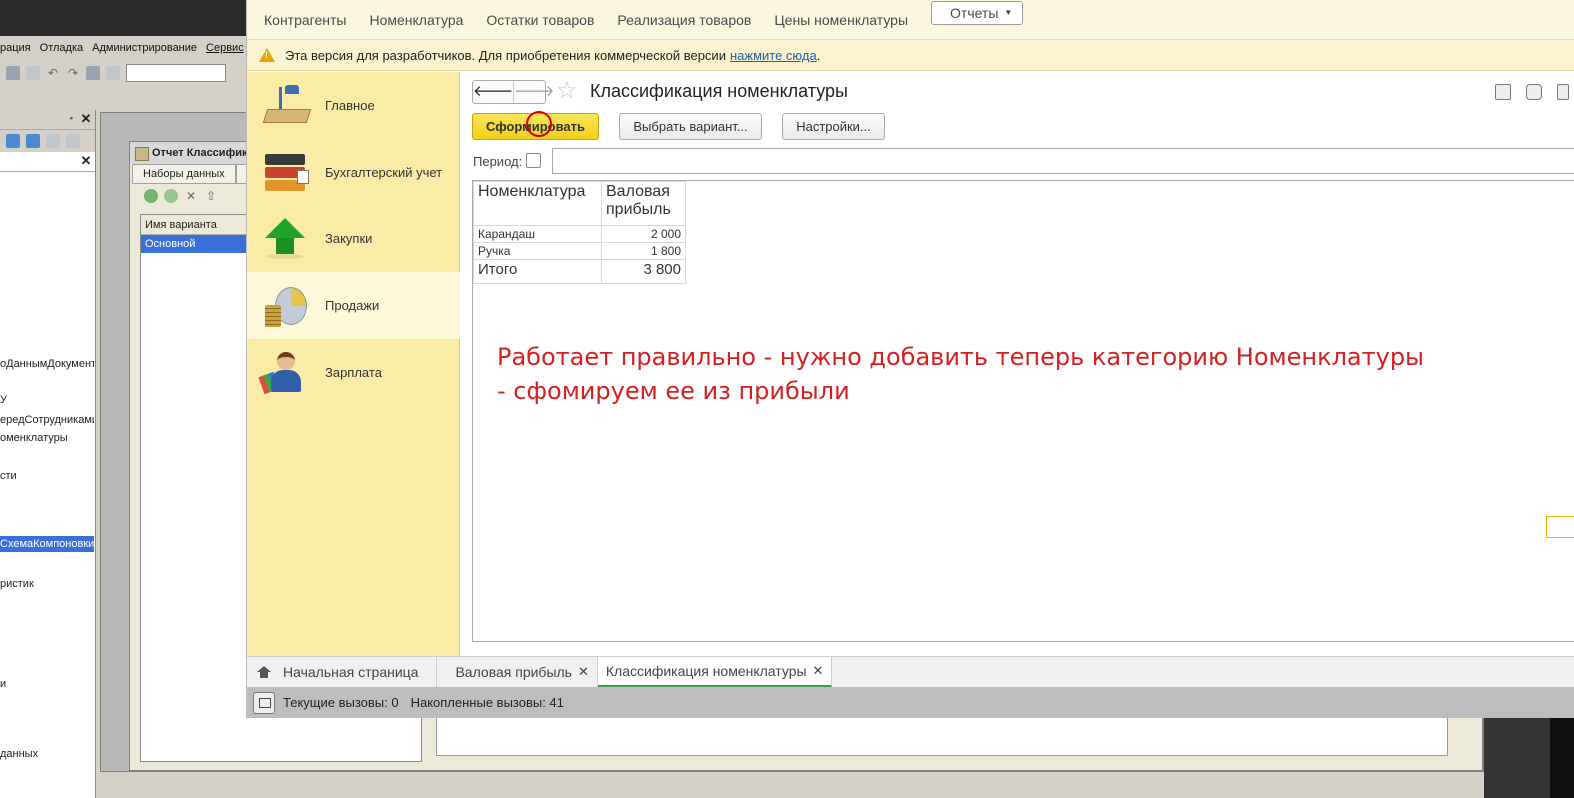 This screenshot has width=1574, height=798. I want to click on forward-arrow-icon: 🡒, so click(534, 92).